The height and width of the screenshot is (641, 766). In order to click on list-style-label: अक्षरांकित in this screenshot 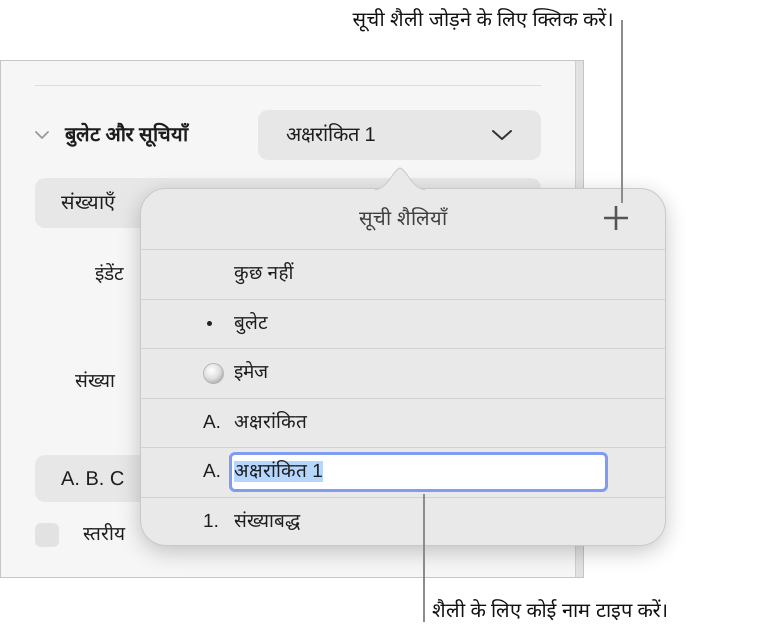, I will do `click(270, 422)`.